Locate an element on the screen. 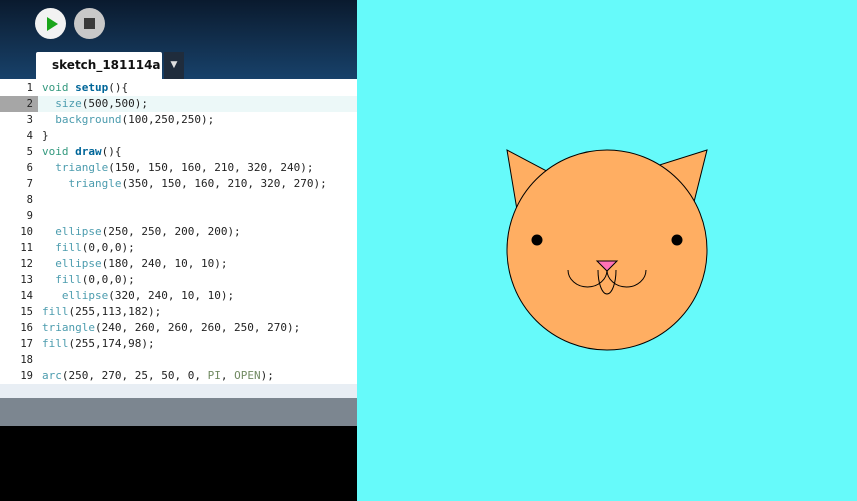 Image resolution: width=857 pixels, height=501 pixels. code-line: ellipse(180, 240, 10, 10); is located at coordinates (197, 264).